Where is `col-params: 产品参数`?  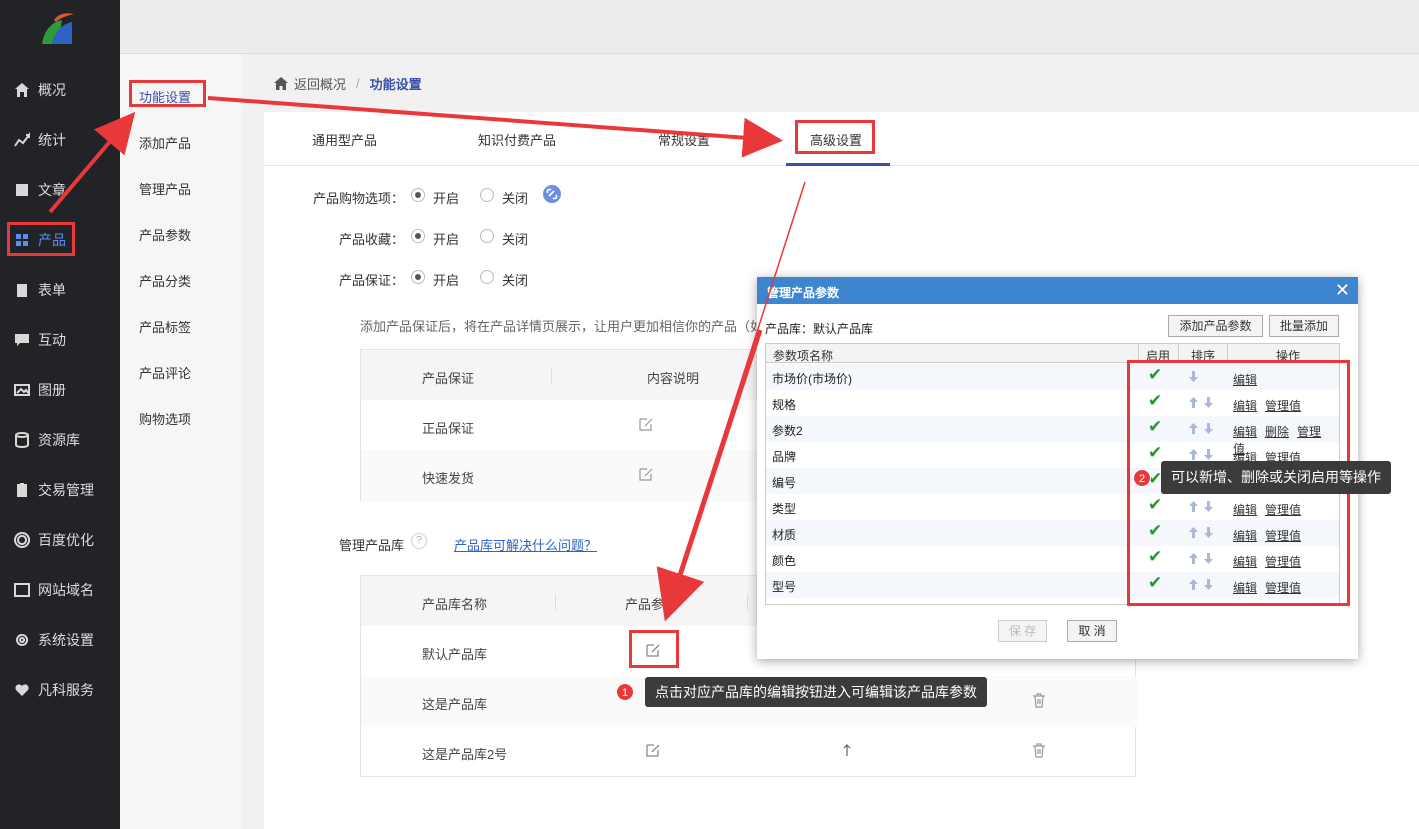 col-params: 产品参数 is located at coordinates (651, 604).